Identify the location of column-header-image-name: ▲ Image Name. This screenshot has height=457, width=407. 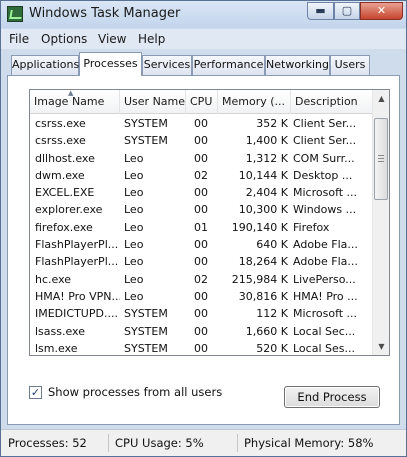
(75, 102).